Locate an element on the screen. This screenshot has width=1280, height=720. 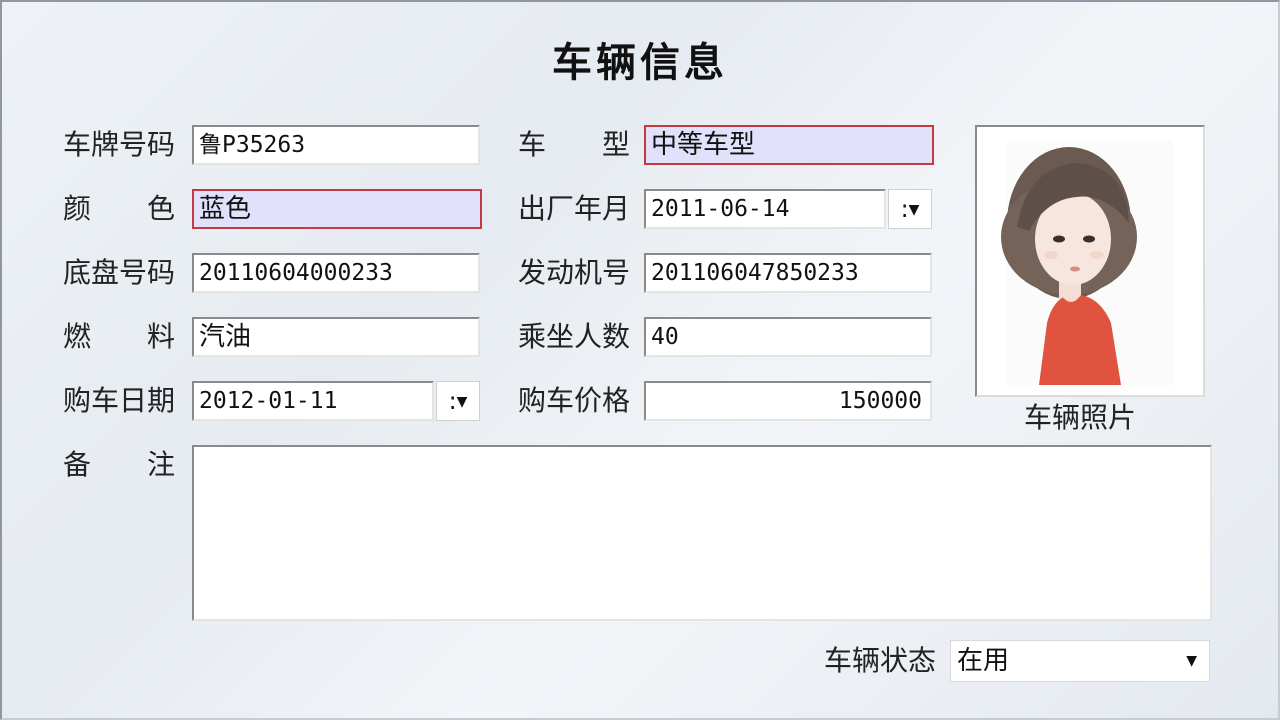
plate-field: 鲁P35263 is located at coordinates (336, 145).